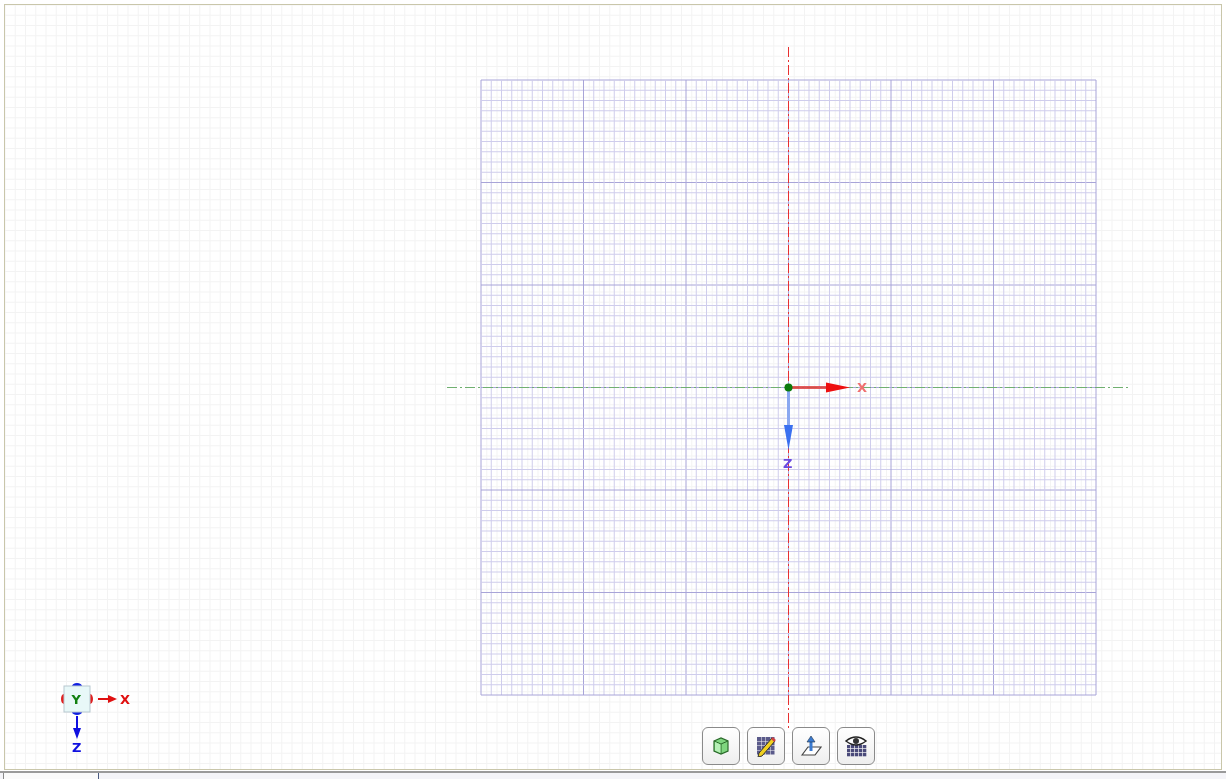  I want to click on triad-z-arrow, so click(77, 727).